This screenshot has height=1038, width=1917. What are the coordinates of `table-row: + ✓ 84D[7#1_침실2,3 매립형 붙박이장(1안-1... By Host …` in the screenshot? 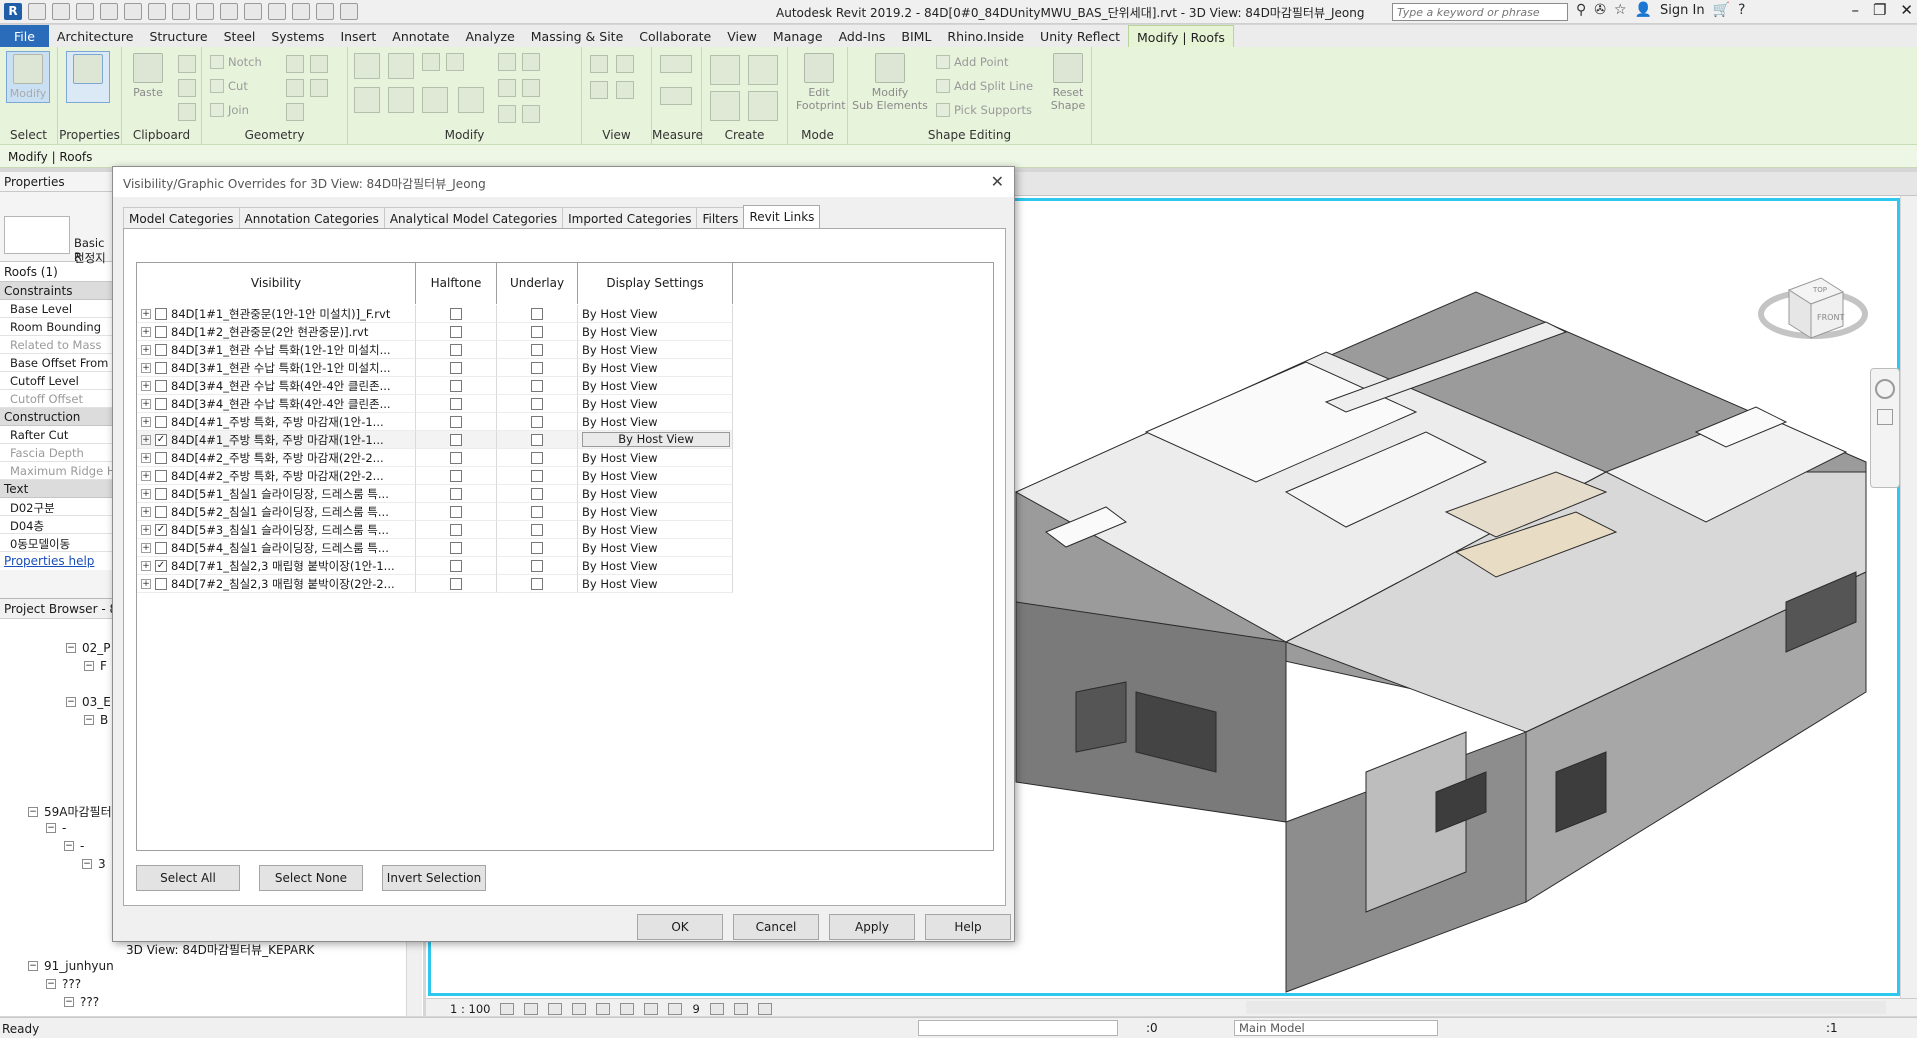 It's located at (435, 566).